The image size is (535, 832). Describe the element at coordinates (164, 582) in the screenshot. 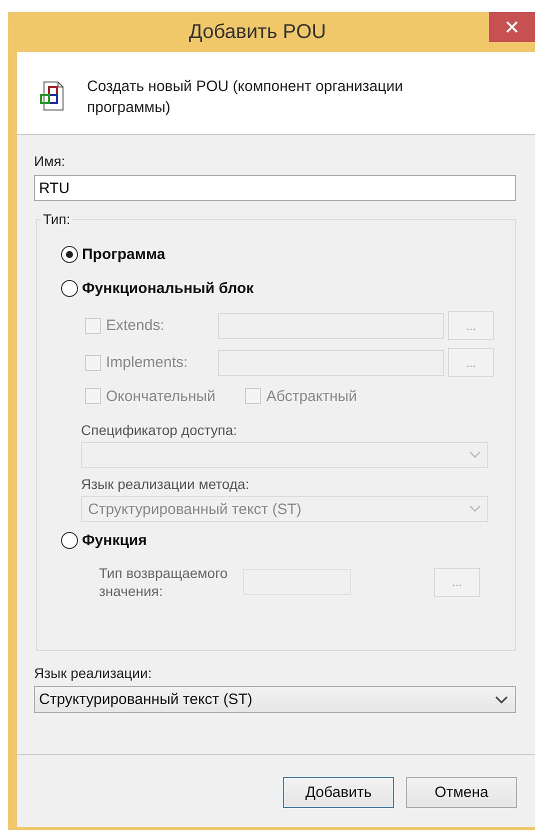

I see `field-label: Тип возвращаемого значения:` at that location.